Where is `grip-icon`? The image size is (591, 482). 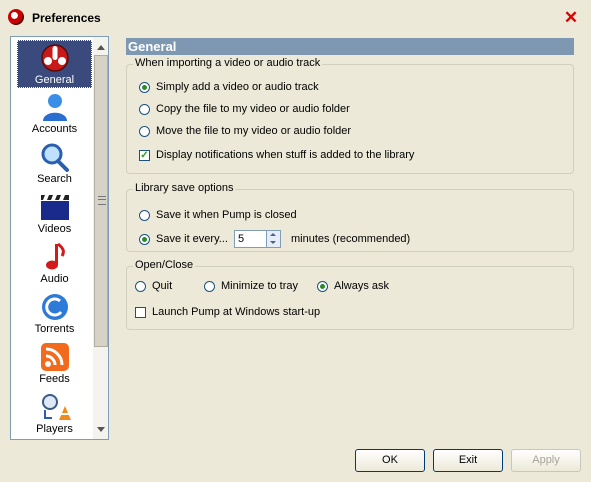
grip-icon is located at coordinates (102, 200).